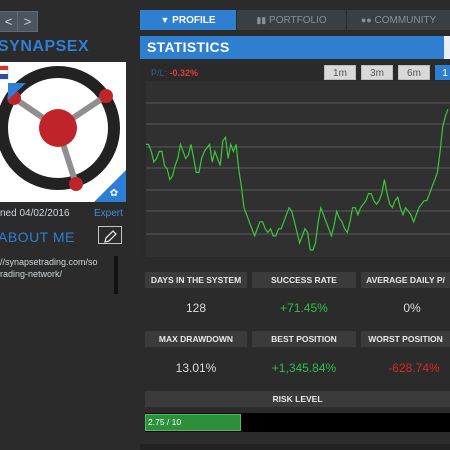  Describe the element at coordinates (37, 237) in the screenshot. I see `about-me-heading: ABOUT ME` at that location.